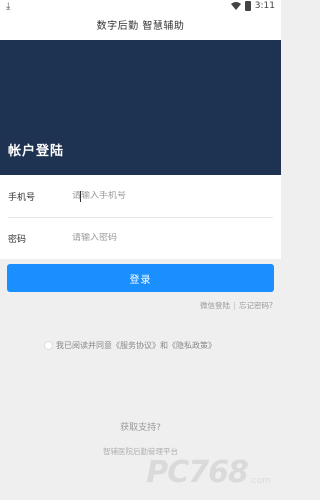 This screenshot has width=320, height=500. Describe the element at coordinates (197, 472) in the screenshot. I see `watermark-text: PC768` at that location.